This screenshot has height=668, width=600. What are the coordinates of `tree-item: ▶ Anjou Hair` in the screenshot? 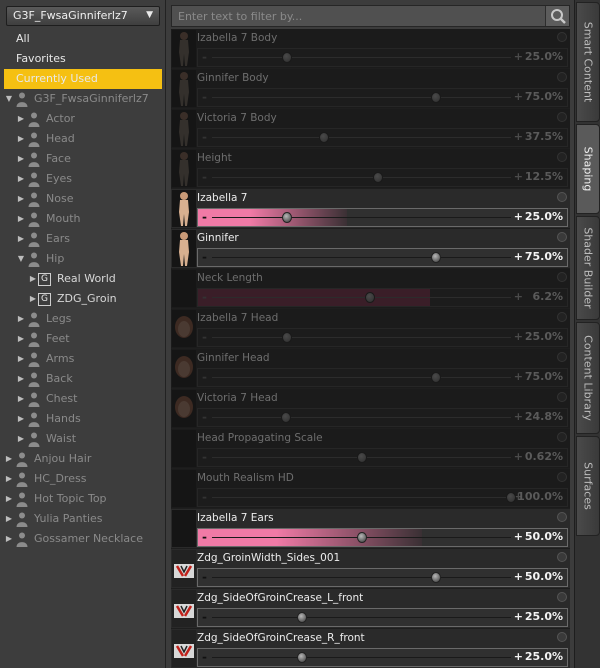 It's located at (83, 459).